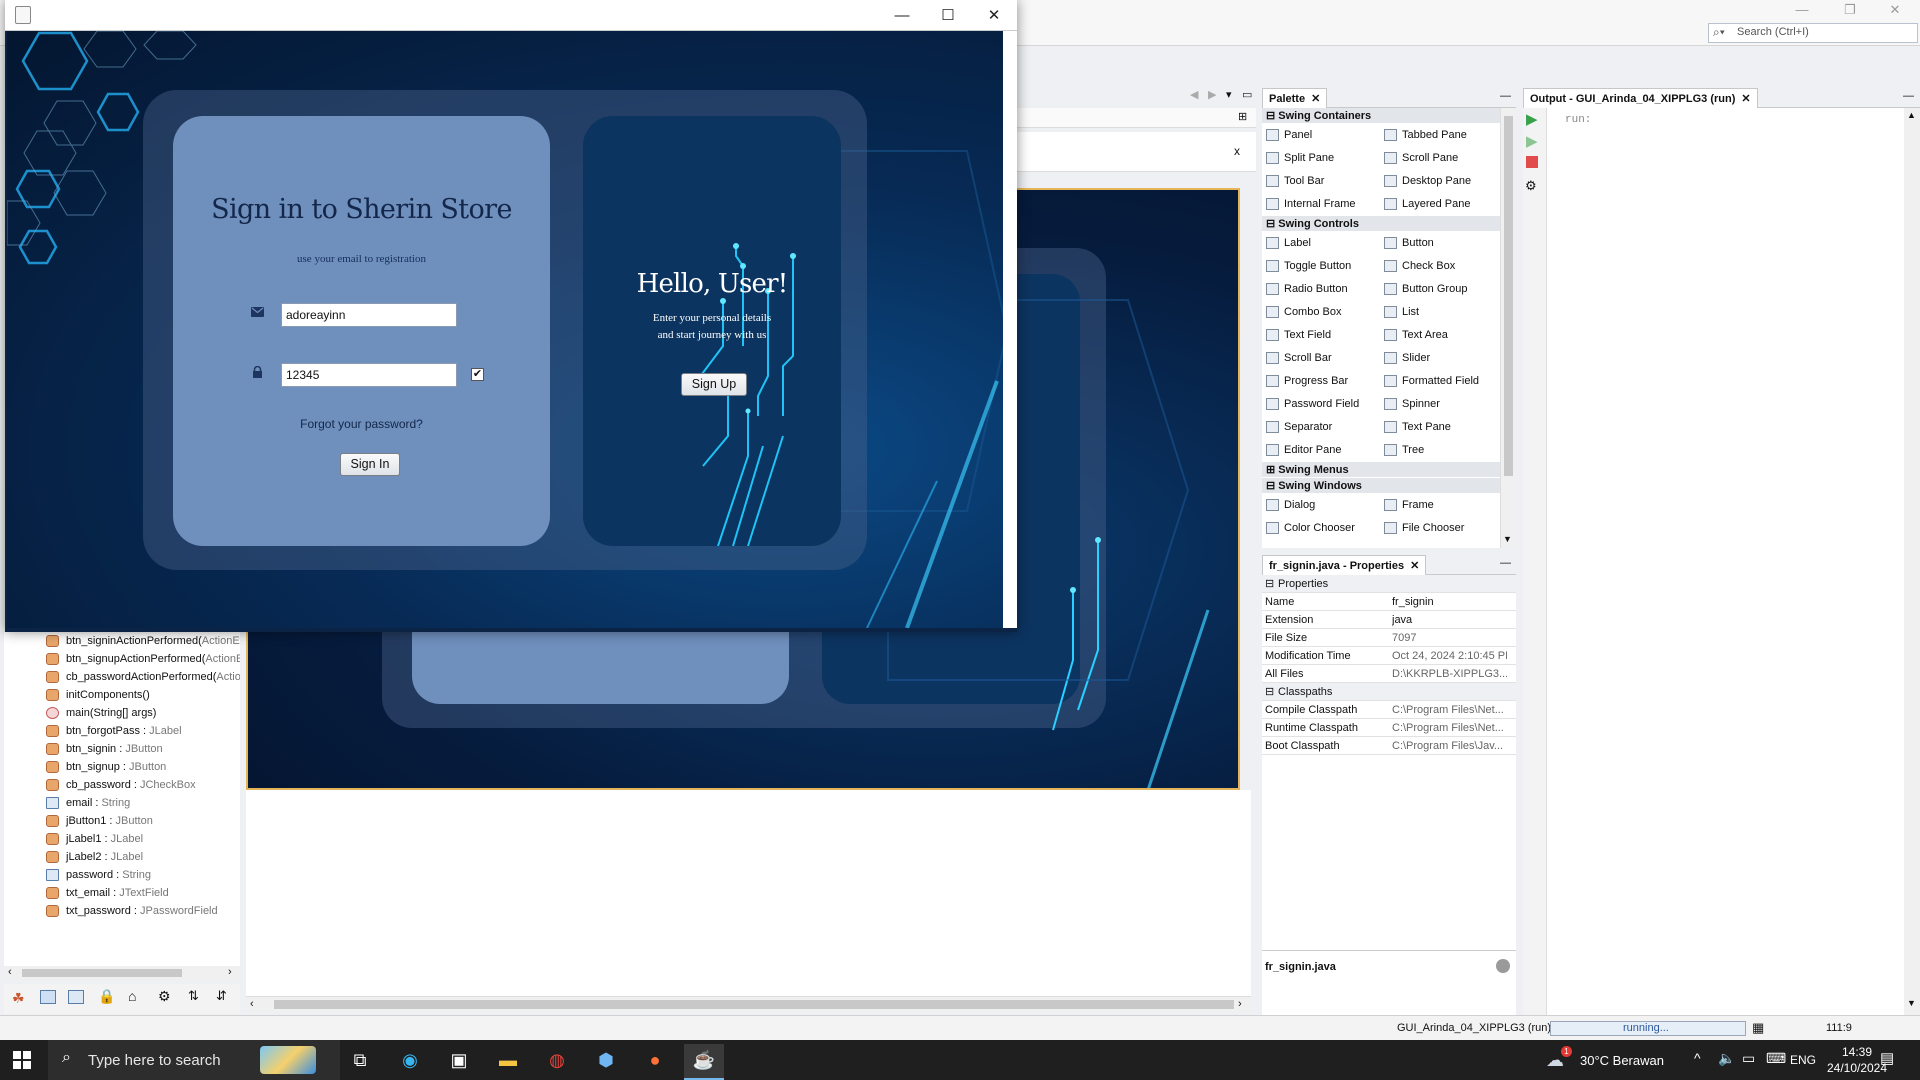 This screenshot has width=1920, height=1080. What do you see at coordinates (1505, 563) in the screenshot?
I see `minimize-icon: —` at bounding box center [1505, 563].